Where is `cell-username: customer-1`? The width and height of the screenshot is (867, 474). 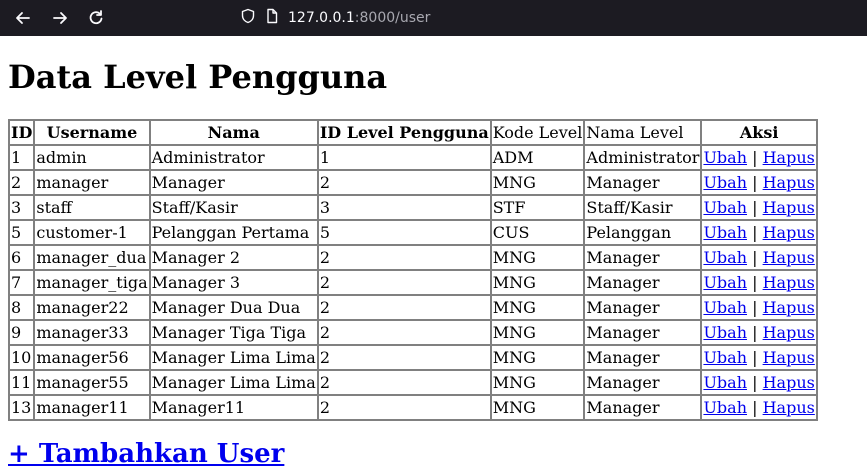 cell-username: customer-1 is located at coordinates (92, 232).